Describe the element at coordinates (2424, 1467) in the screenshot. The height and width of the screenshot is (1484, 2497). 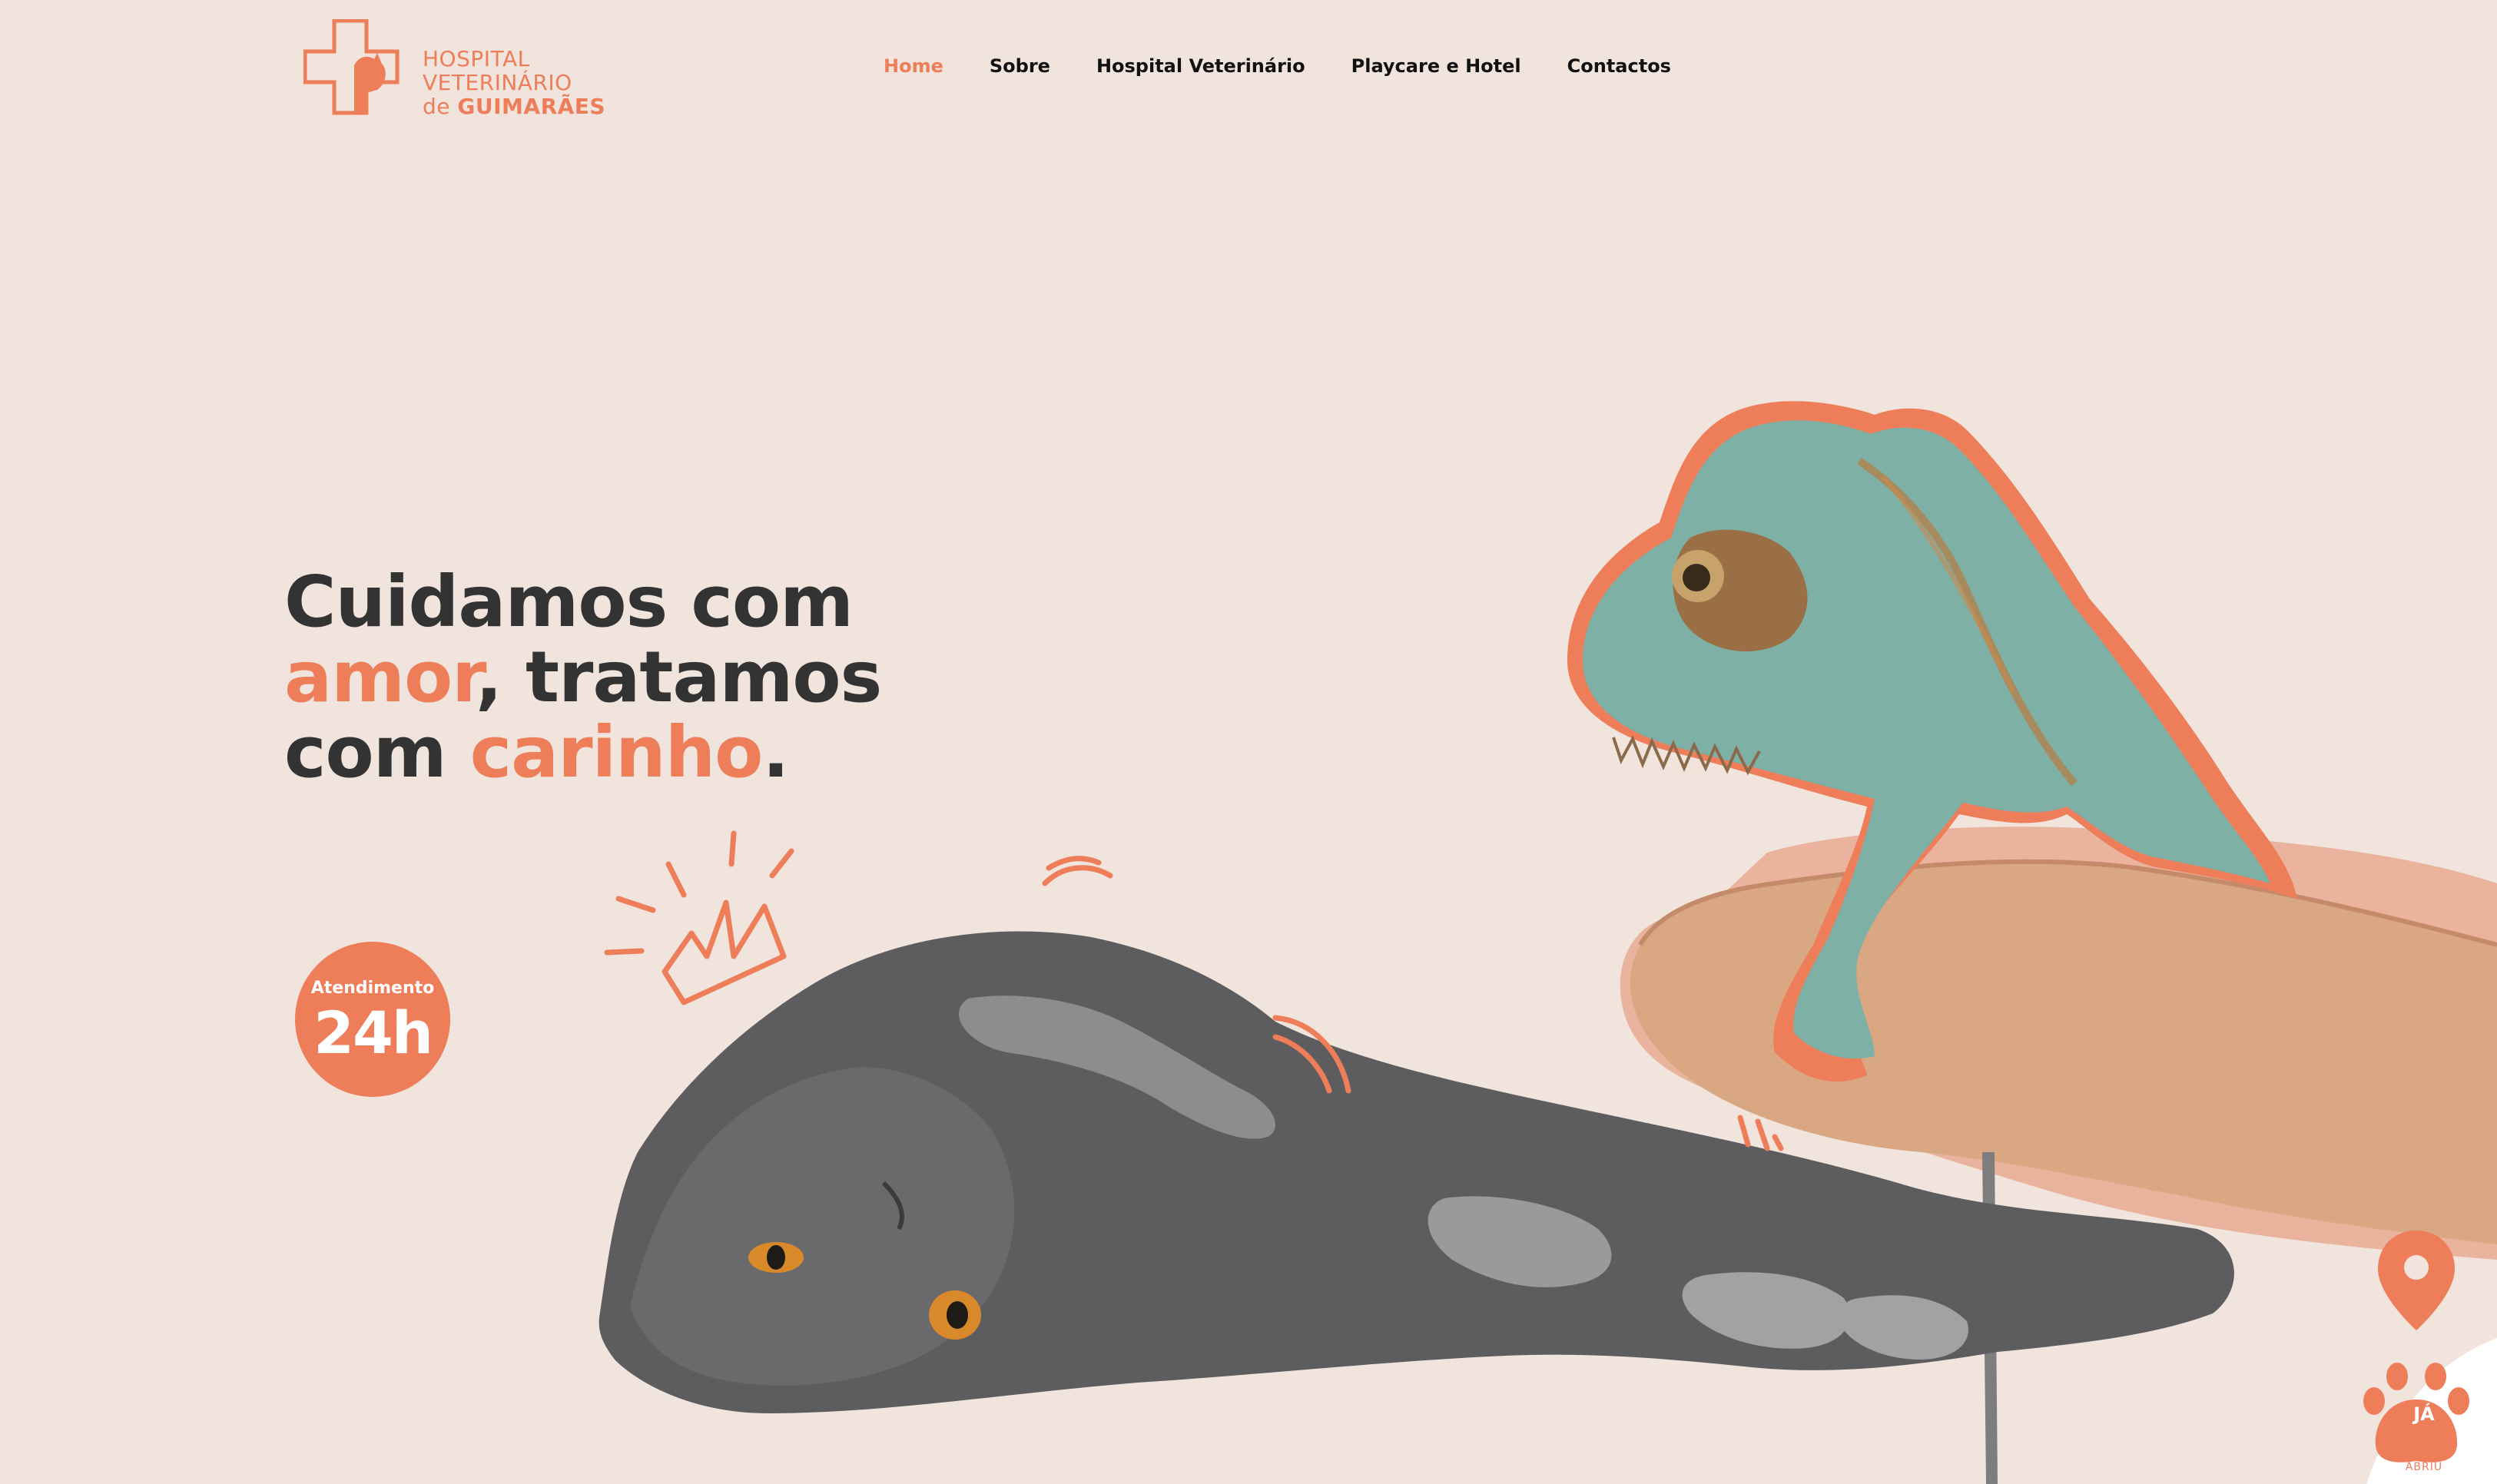
I see `widget-sublabel: ABRIU` at that location.